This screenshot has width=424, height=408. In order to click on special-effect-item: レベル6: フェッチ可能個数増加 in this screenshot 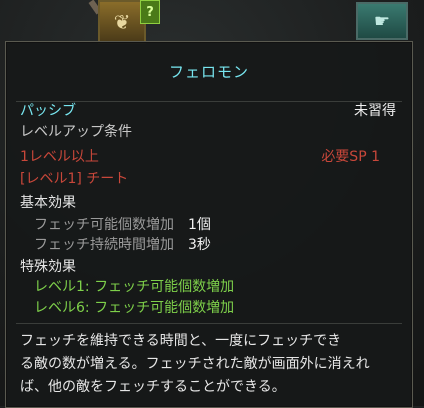, I will do `click(134, 308)`.